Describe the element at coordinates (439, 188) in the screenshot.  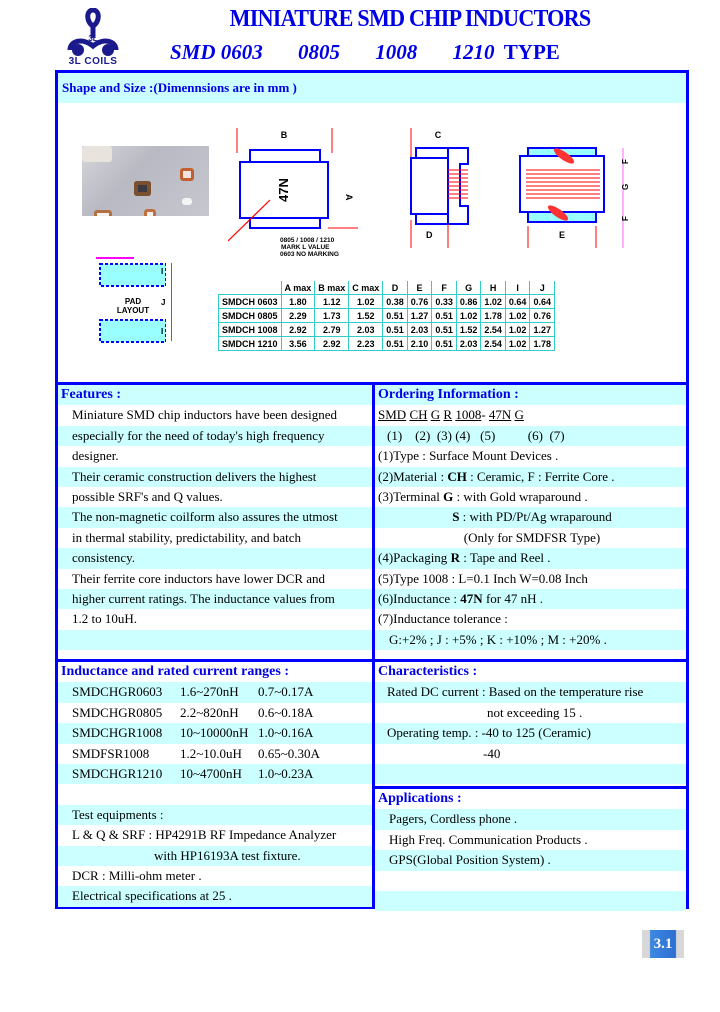
I see `side-view-diagram: C D` at that location.